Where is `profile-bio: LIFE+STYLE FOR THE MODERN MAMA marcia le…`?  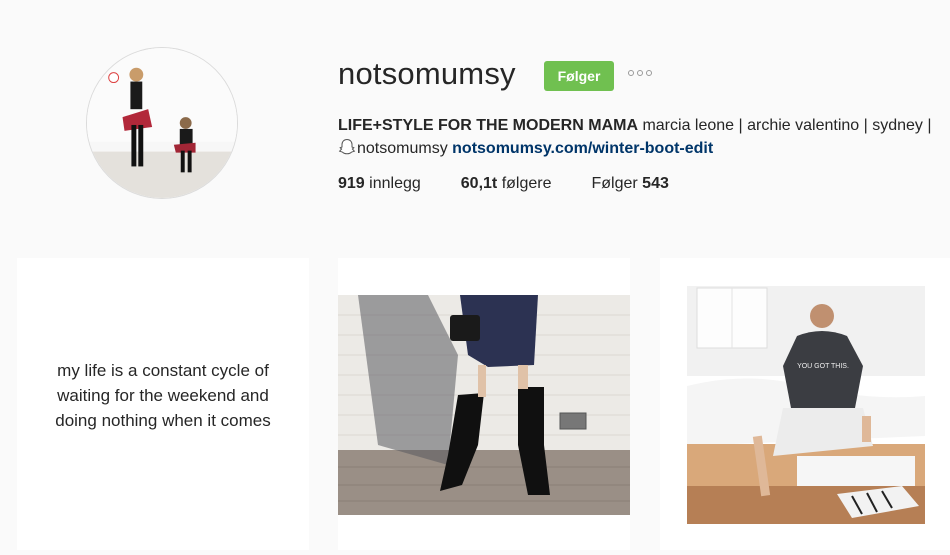 profile-bio: LIFE+STYLE FOR THE MODERN MAMA marcia le… is located at coordinates (644, 137).